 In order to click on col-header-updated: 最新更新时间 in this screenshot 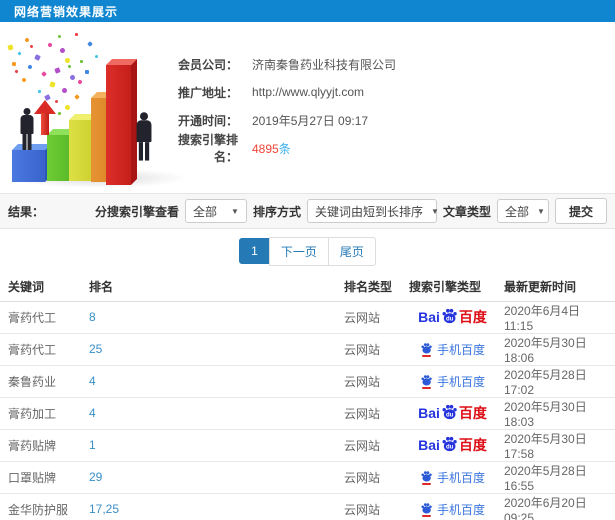, I will do `click(557, 287)`.